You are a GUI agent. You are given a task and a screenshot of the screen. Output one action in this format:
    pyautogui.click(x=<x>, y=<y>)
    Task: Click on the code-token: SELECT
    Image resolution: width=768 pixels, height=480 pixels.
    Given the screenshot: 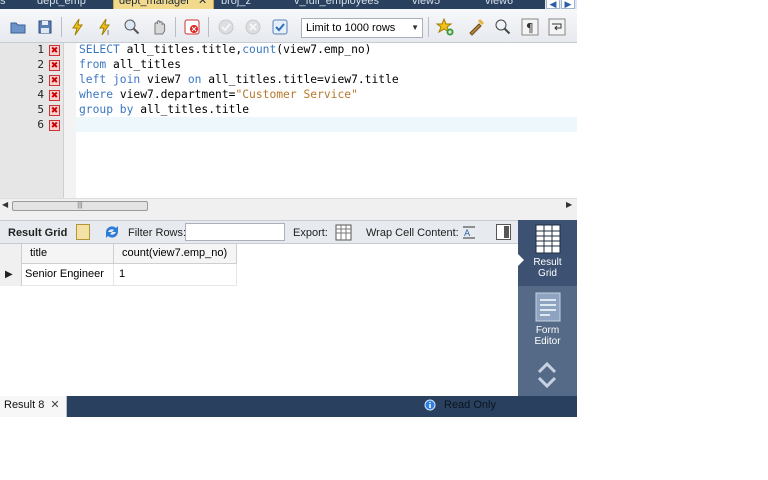 What is the action you would take?
    pyautogui.click(x=99, y=49)
    